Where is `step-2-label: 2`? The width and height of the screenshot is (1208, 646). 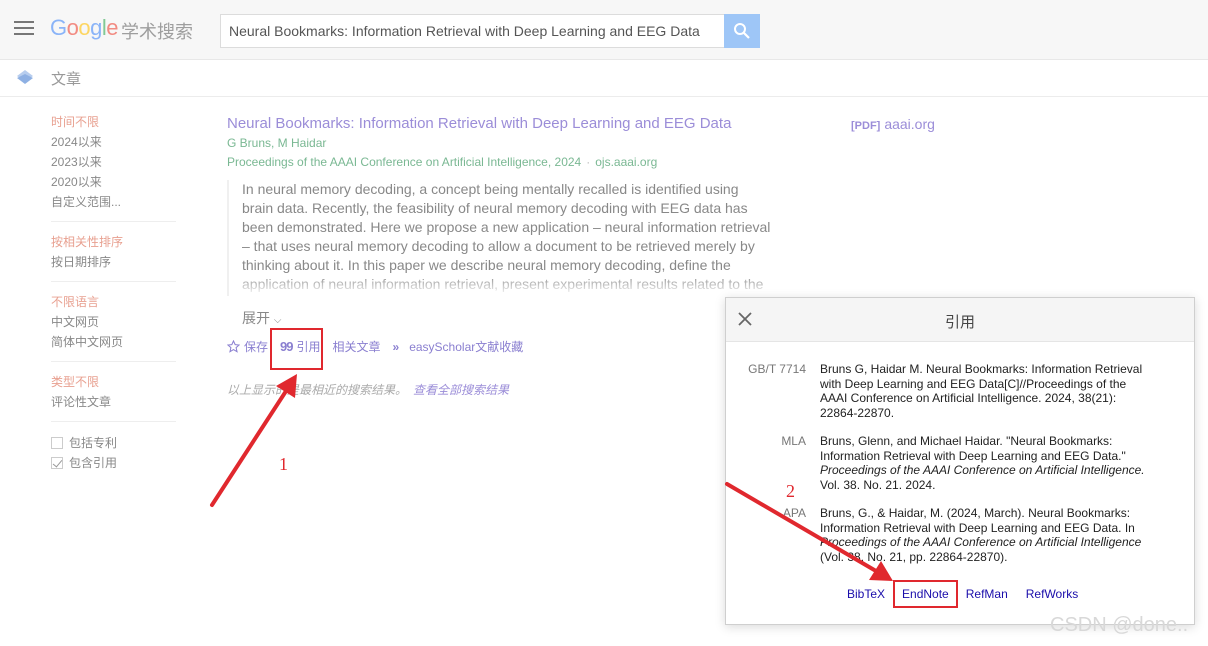
step-2-label: 2 is located at coordinates (790, 491).